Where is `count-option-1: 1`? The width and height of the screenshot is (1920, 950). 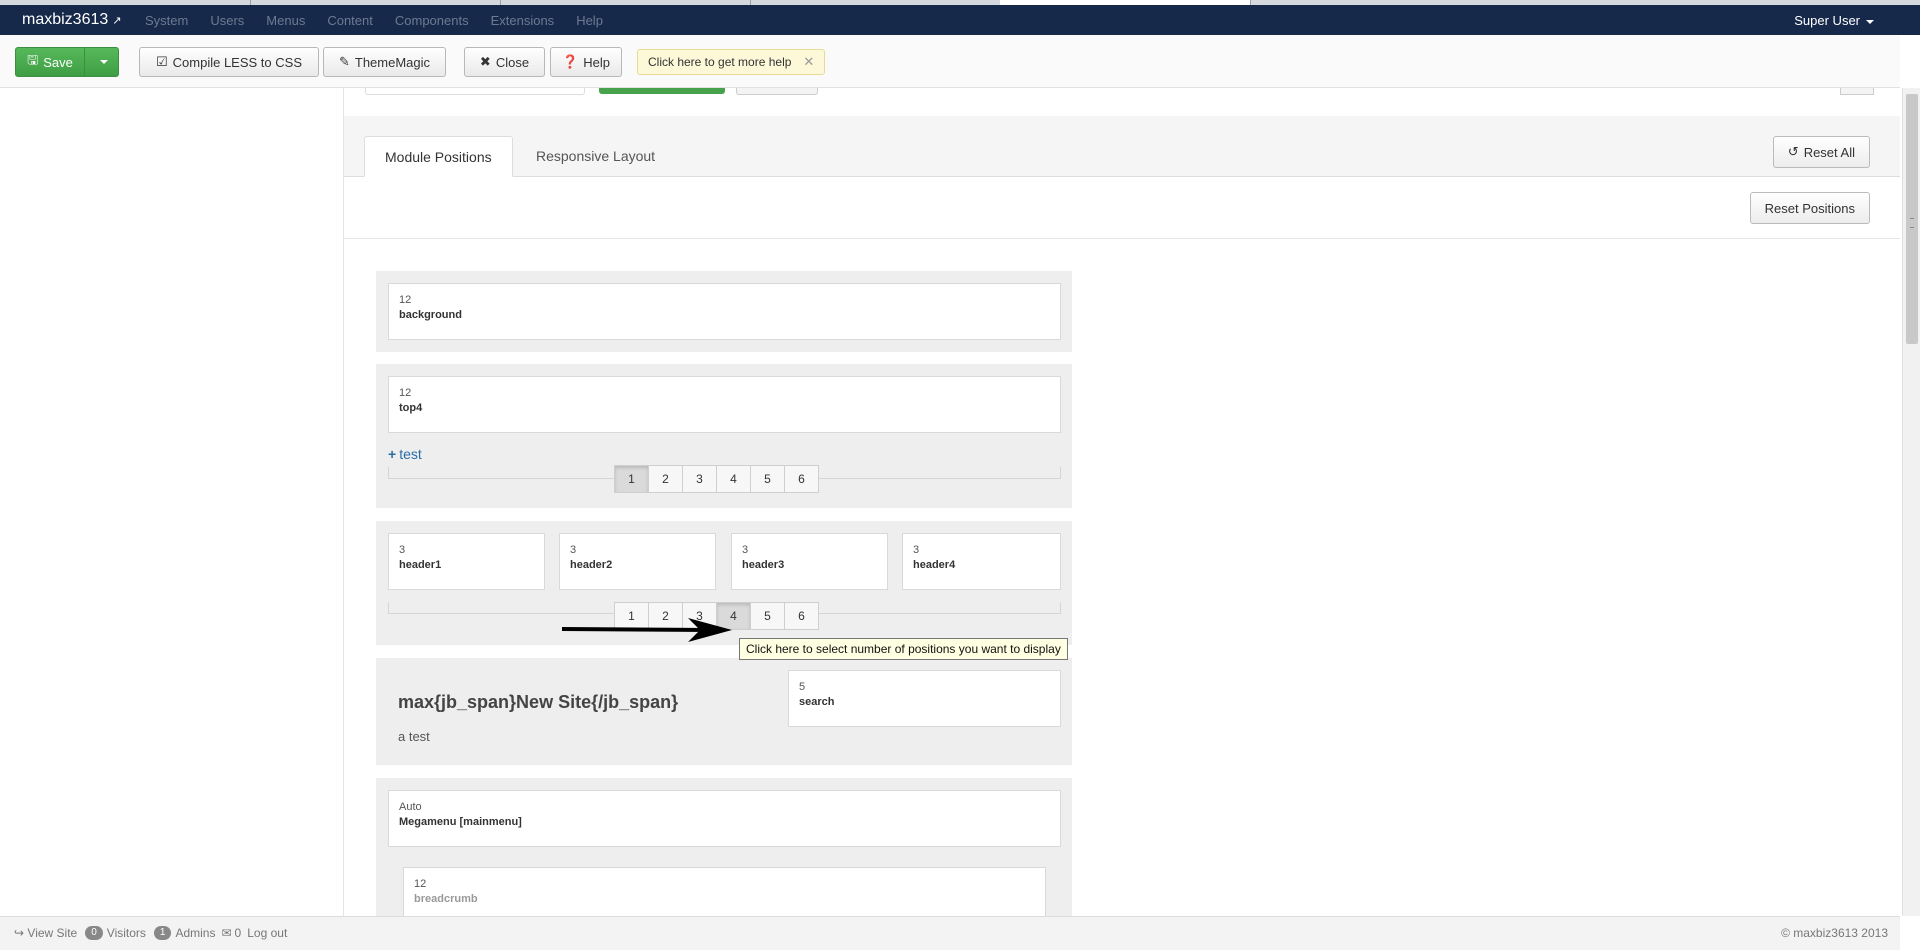 count-option-1: 1 is located at coordinates (631, 479).